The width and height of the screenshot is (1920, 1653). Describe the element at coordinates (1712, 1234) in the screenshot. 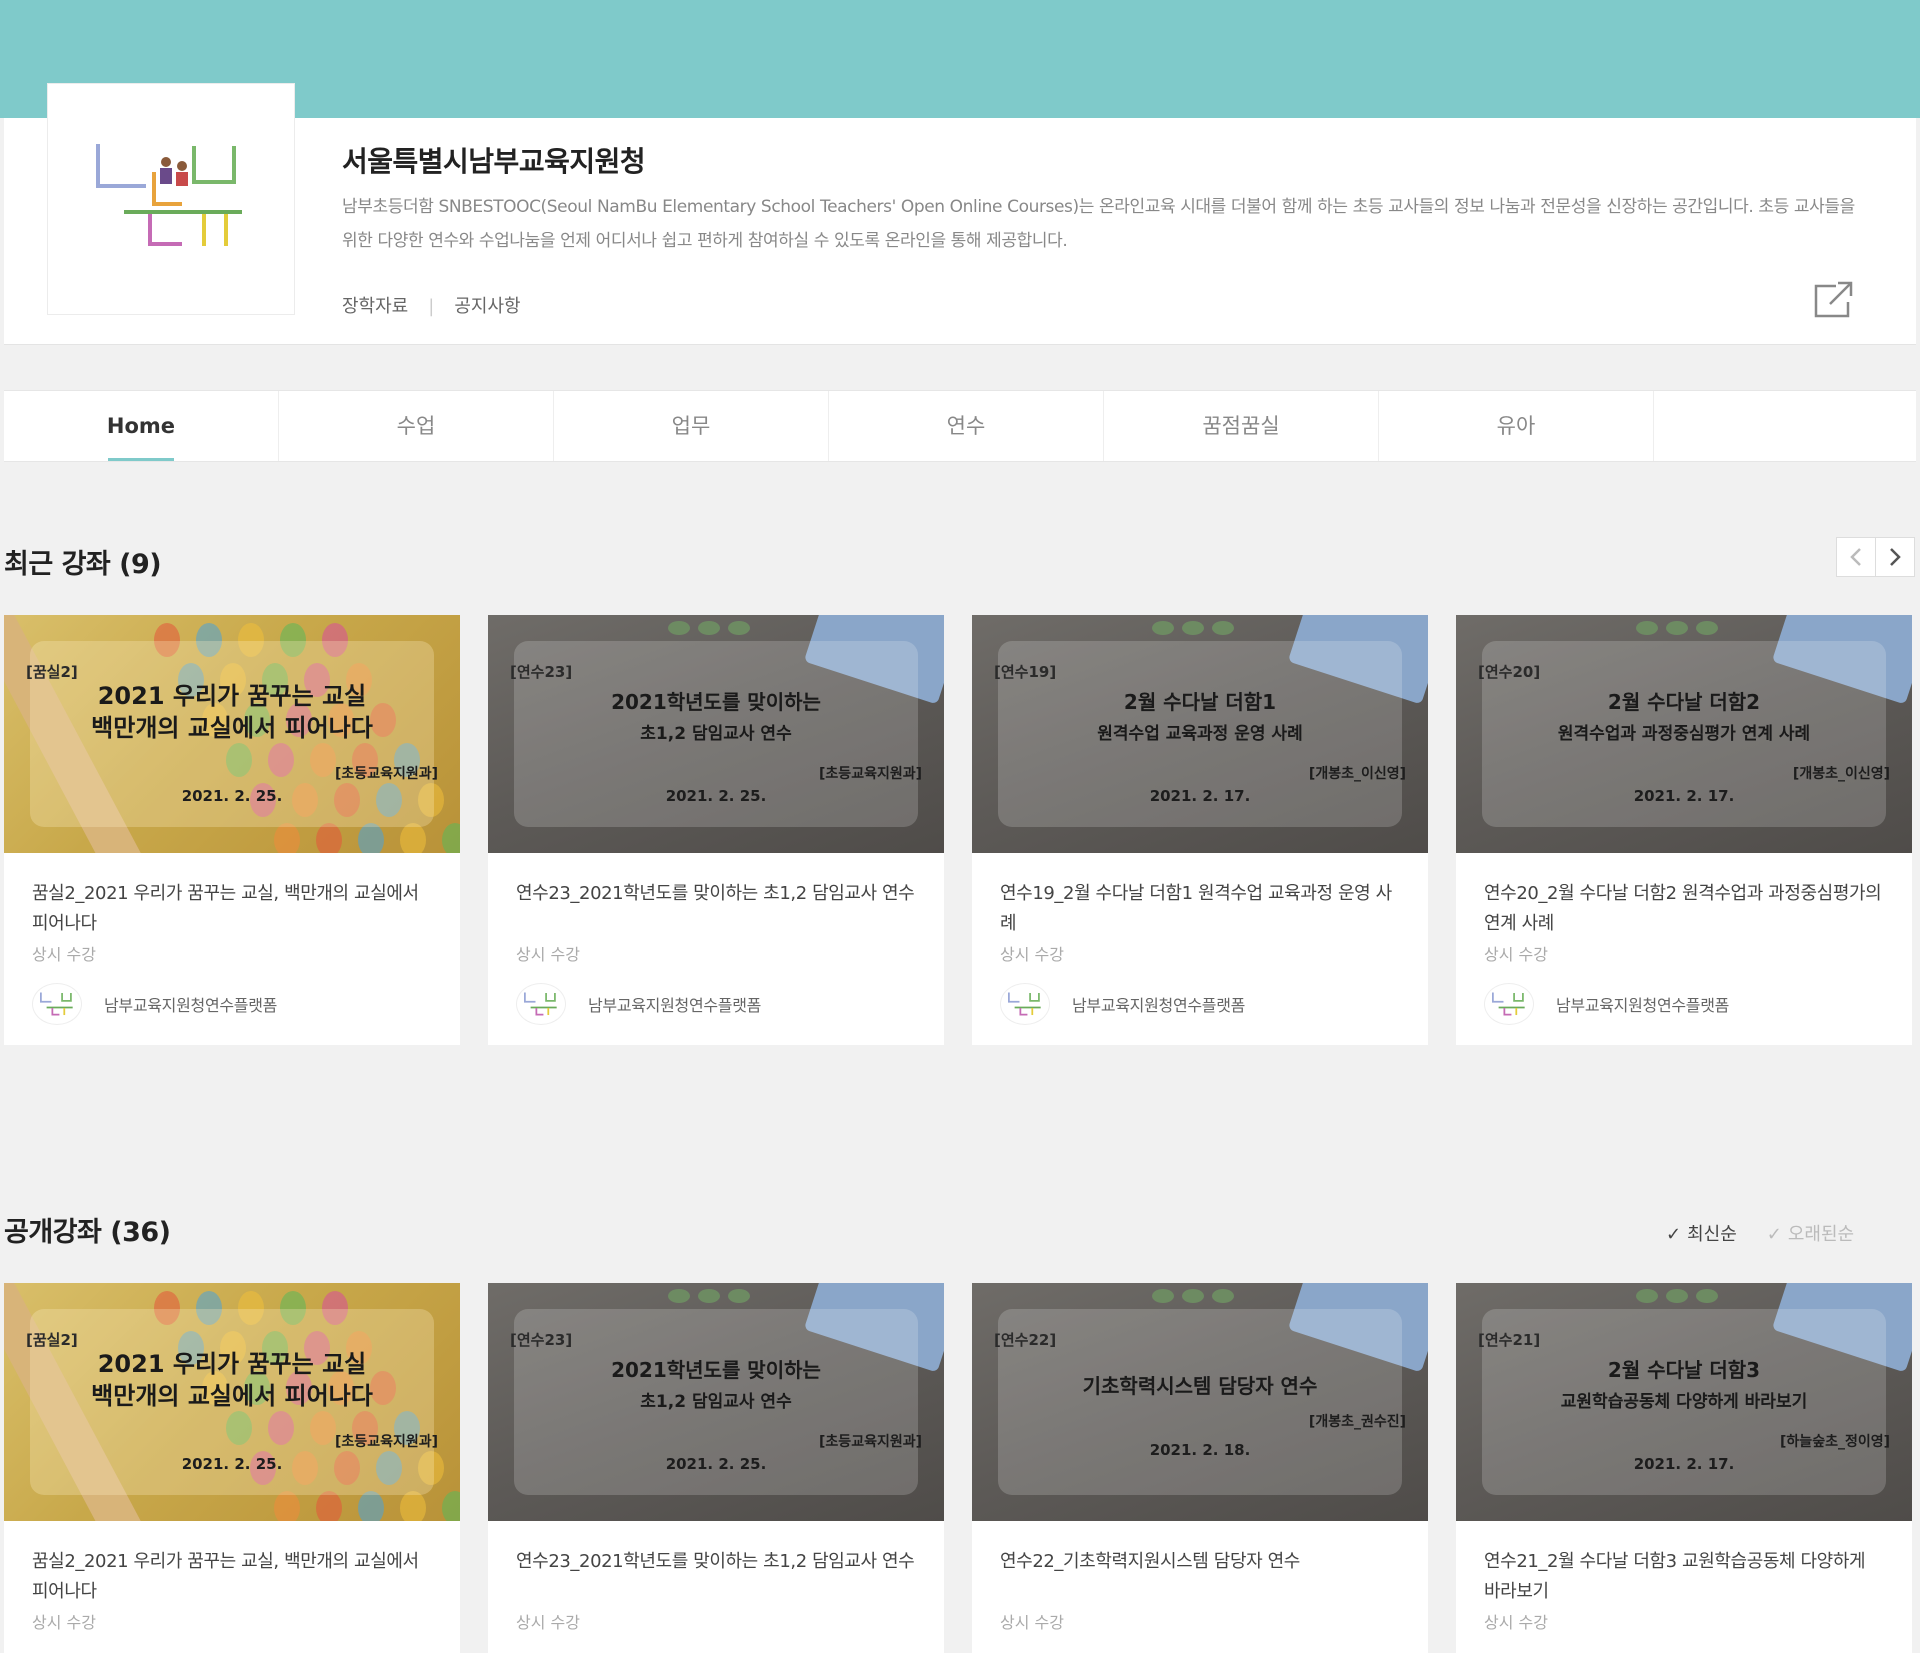

I see `sort-latest-label: 최신순` at that location.